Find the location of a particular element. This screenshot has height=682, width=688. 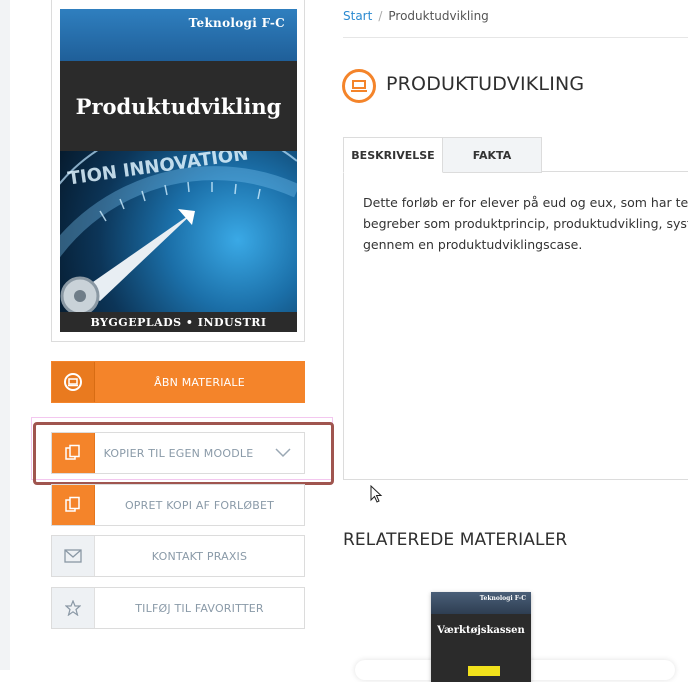

breadcrumb-current: Produktudvikling is located at coordinates (438, 16).